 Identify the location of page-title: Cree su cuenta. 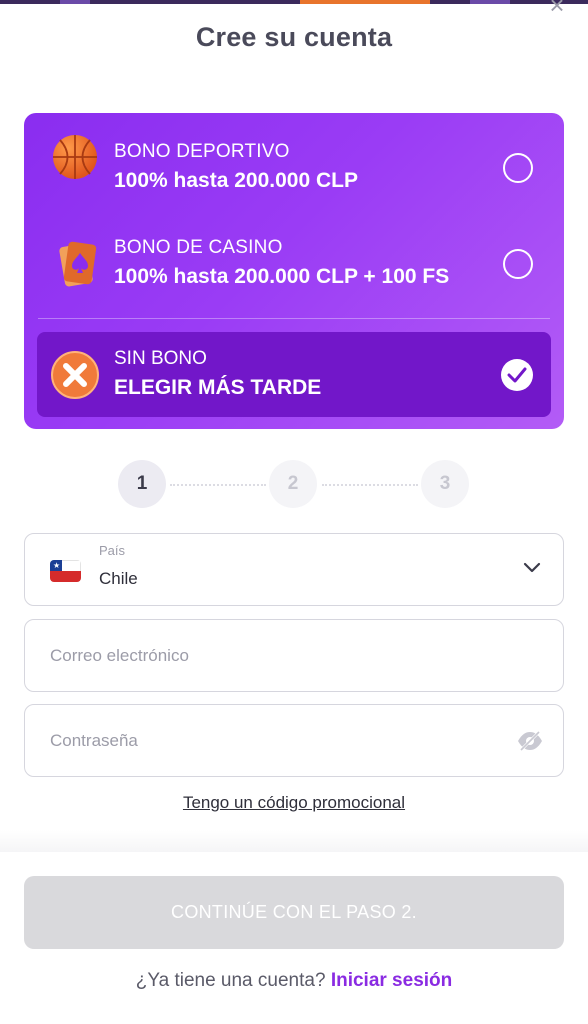
(294, 37).